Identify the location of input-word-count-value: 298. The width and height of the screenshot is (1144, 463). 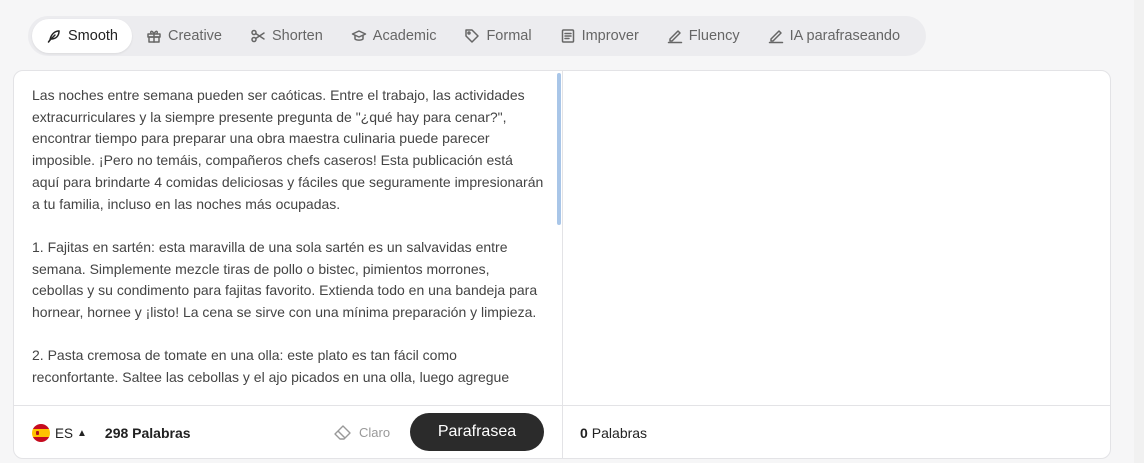
(116, 433).